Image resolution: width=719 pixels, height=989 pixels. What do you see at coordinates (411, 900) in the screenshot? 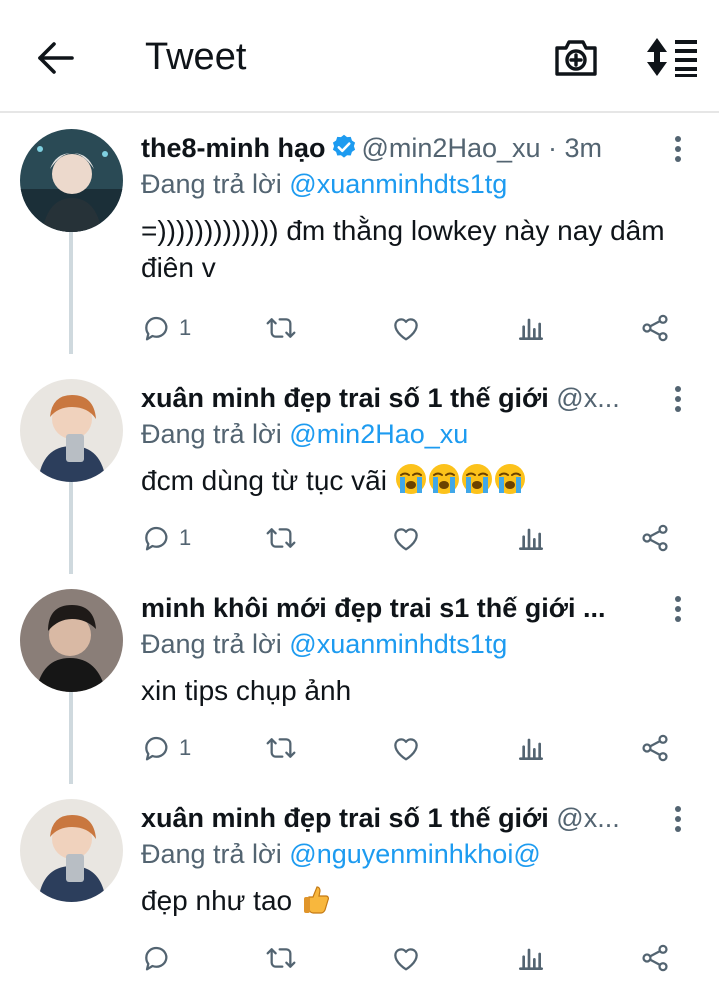
I see `tweet-text: đẹp như tao` at bounding box center [411, 900].